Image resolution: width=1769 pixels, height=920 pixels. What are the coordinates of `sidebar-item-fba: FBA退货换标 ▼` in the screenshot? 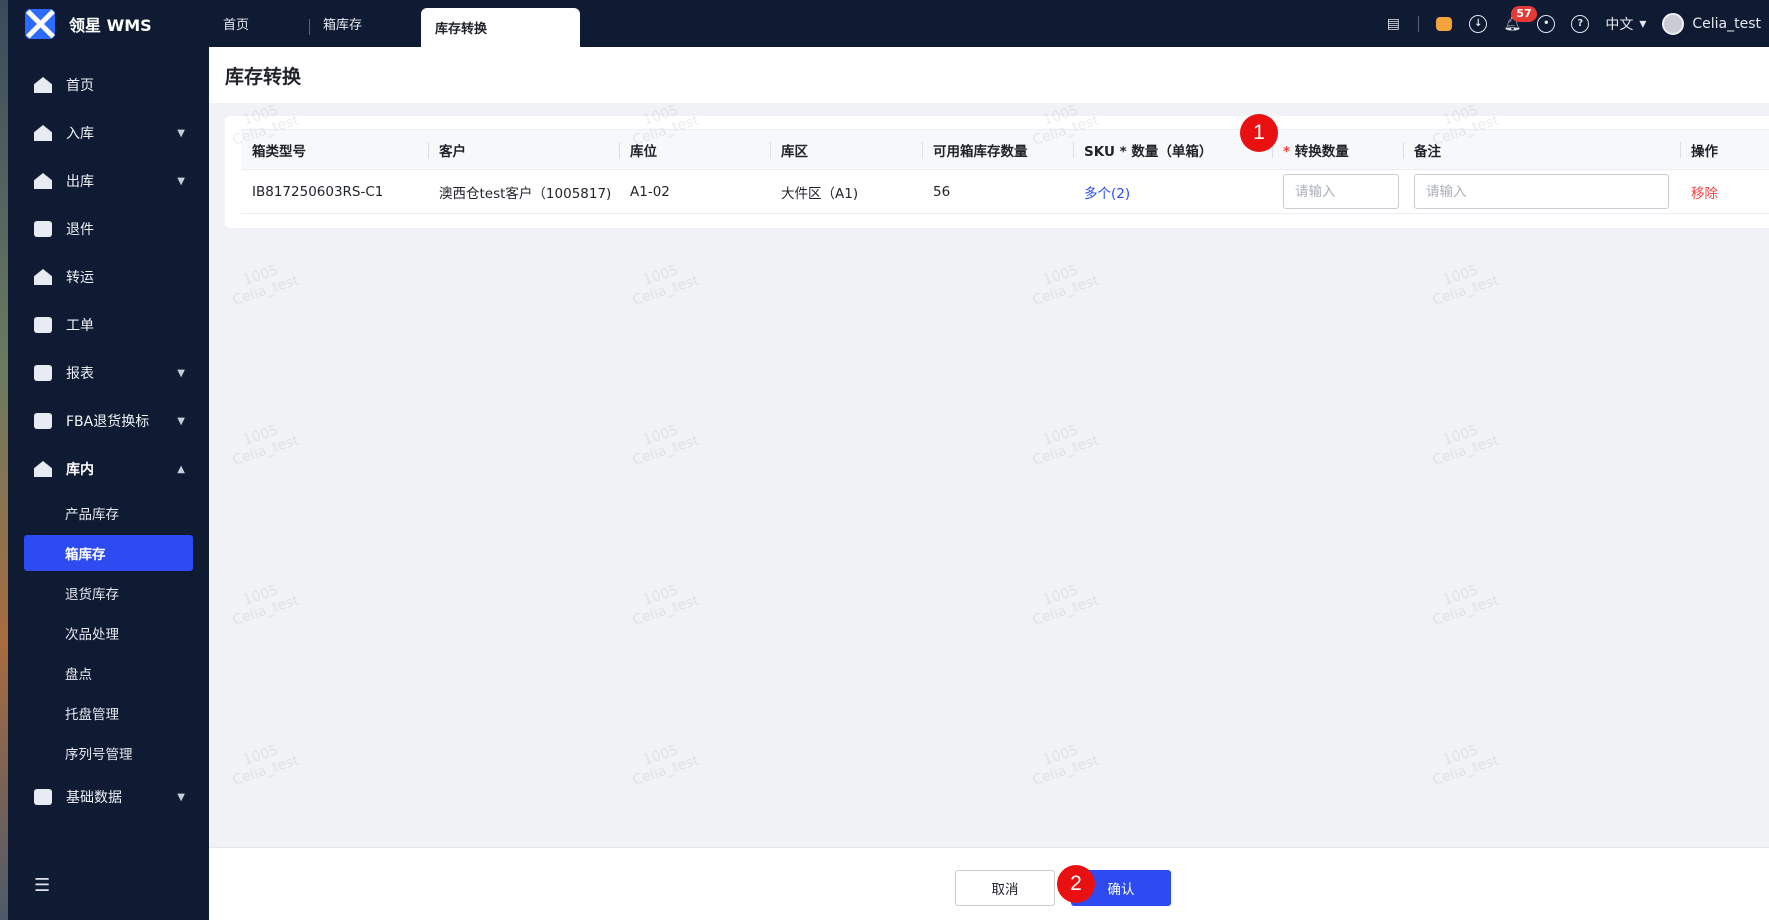 It's located at (108, 421).